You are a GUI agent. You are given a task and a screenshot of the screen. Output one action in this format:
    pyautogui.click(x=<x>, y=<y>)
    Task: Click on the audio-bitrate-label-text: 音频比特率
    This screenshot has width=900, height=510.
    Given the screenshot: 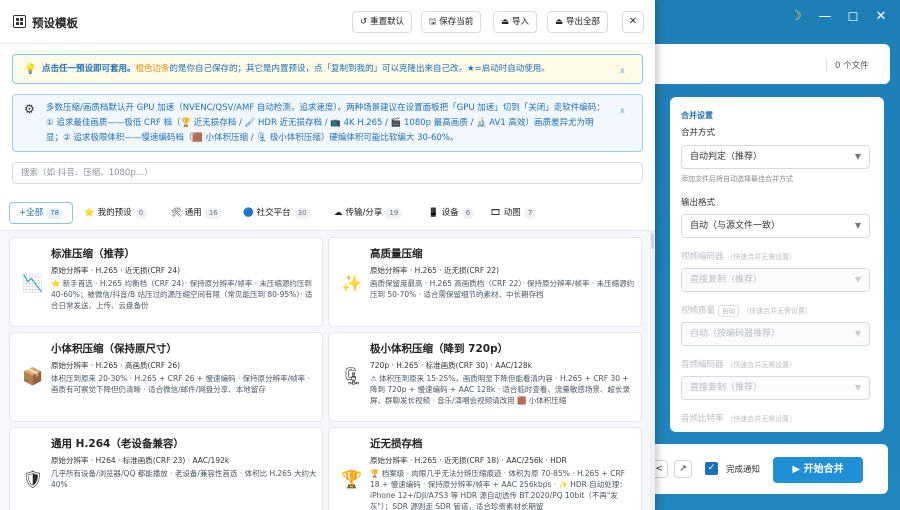 What is the action you would take?
    pyautogui.click(x=702, y=419)
    